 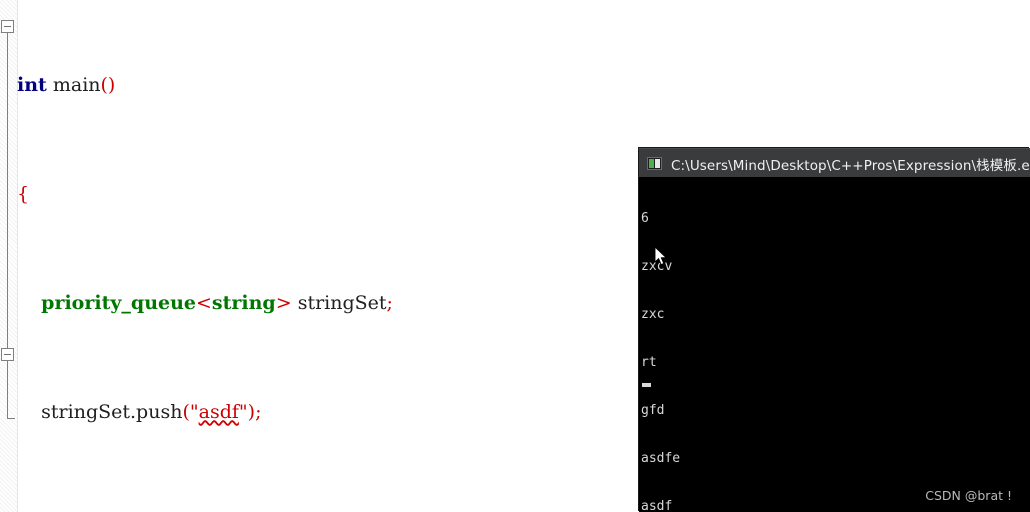 What do you see at coordinates (654, 163) in the screenshot?
I see `console-app-icon` at bounding box center [654, 163].